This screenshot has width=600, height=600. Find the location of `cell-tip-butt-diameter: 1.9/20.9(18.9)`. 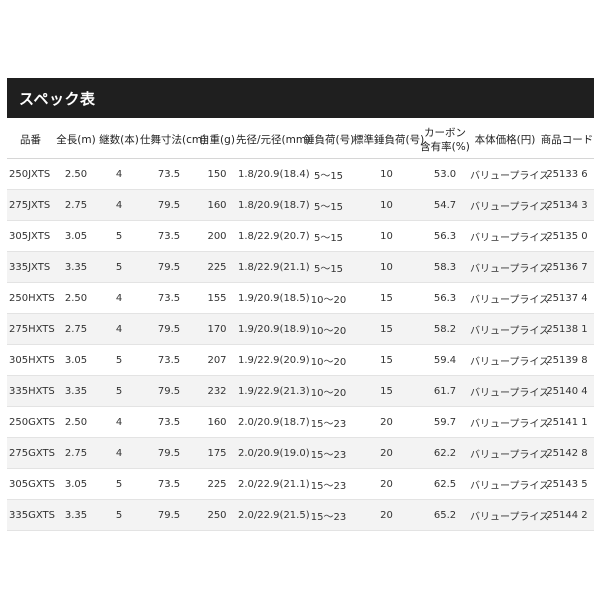

cell-tip-butt-diameter: 1.9/20.9(18.9) is located at coordinates (273, 329).